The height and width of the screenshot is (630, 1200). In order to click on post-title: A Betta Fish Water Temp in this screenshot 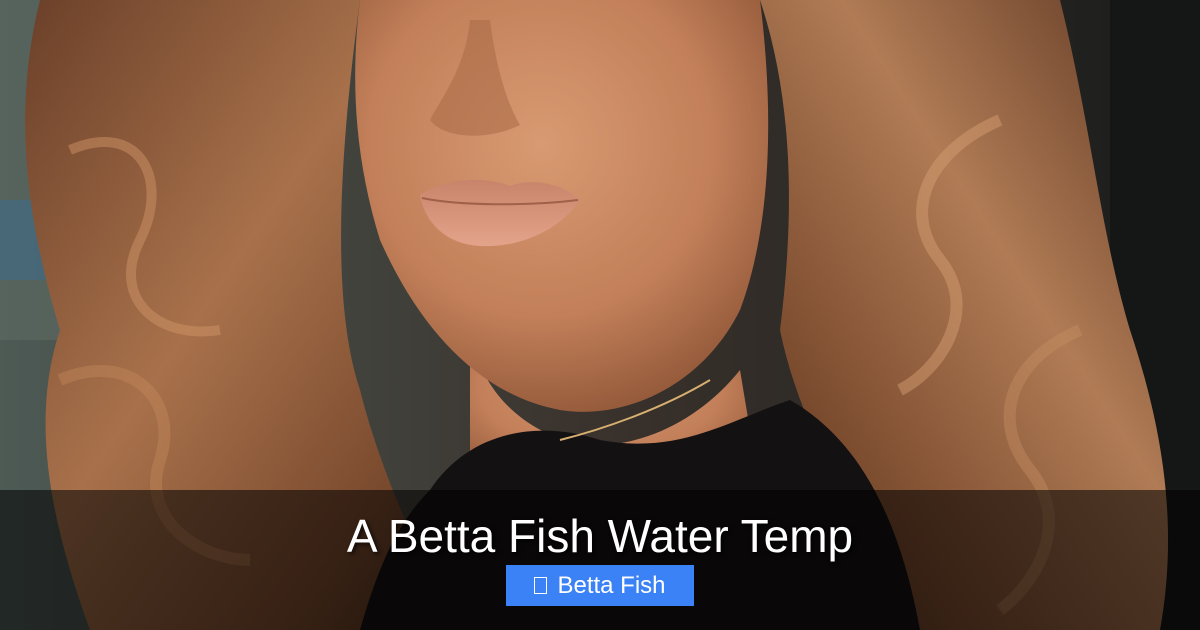, I will do `click(600, 536)`.